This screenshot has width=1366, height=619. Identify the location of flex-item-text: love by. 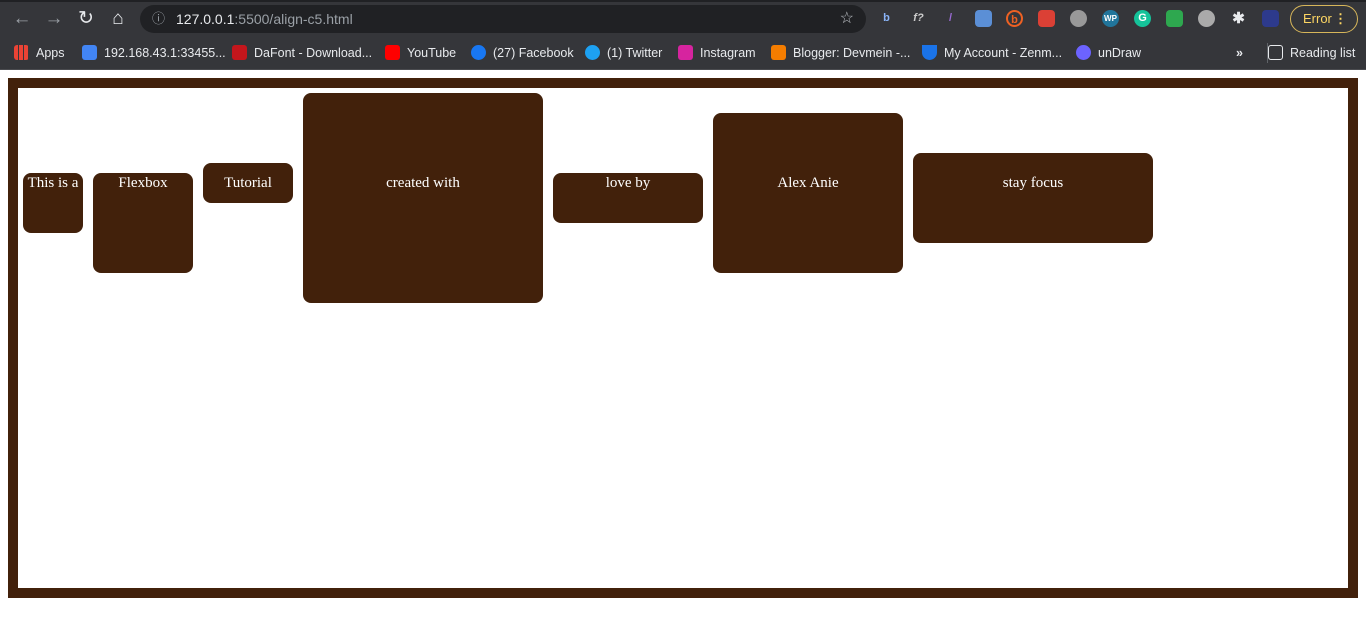
(628, 183).